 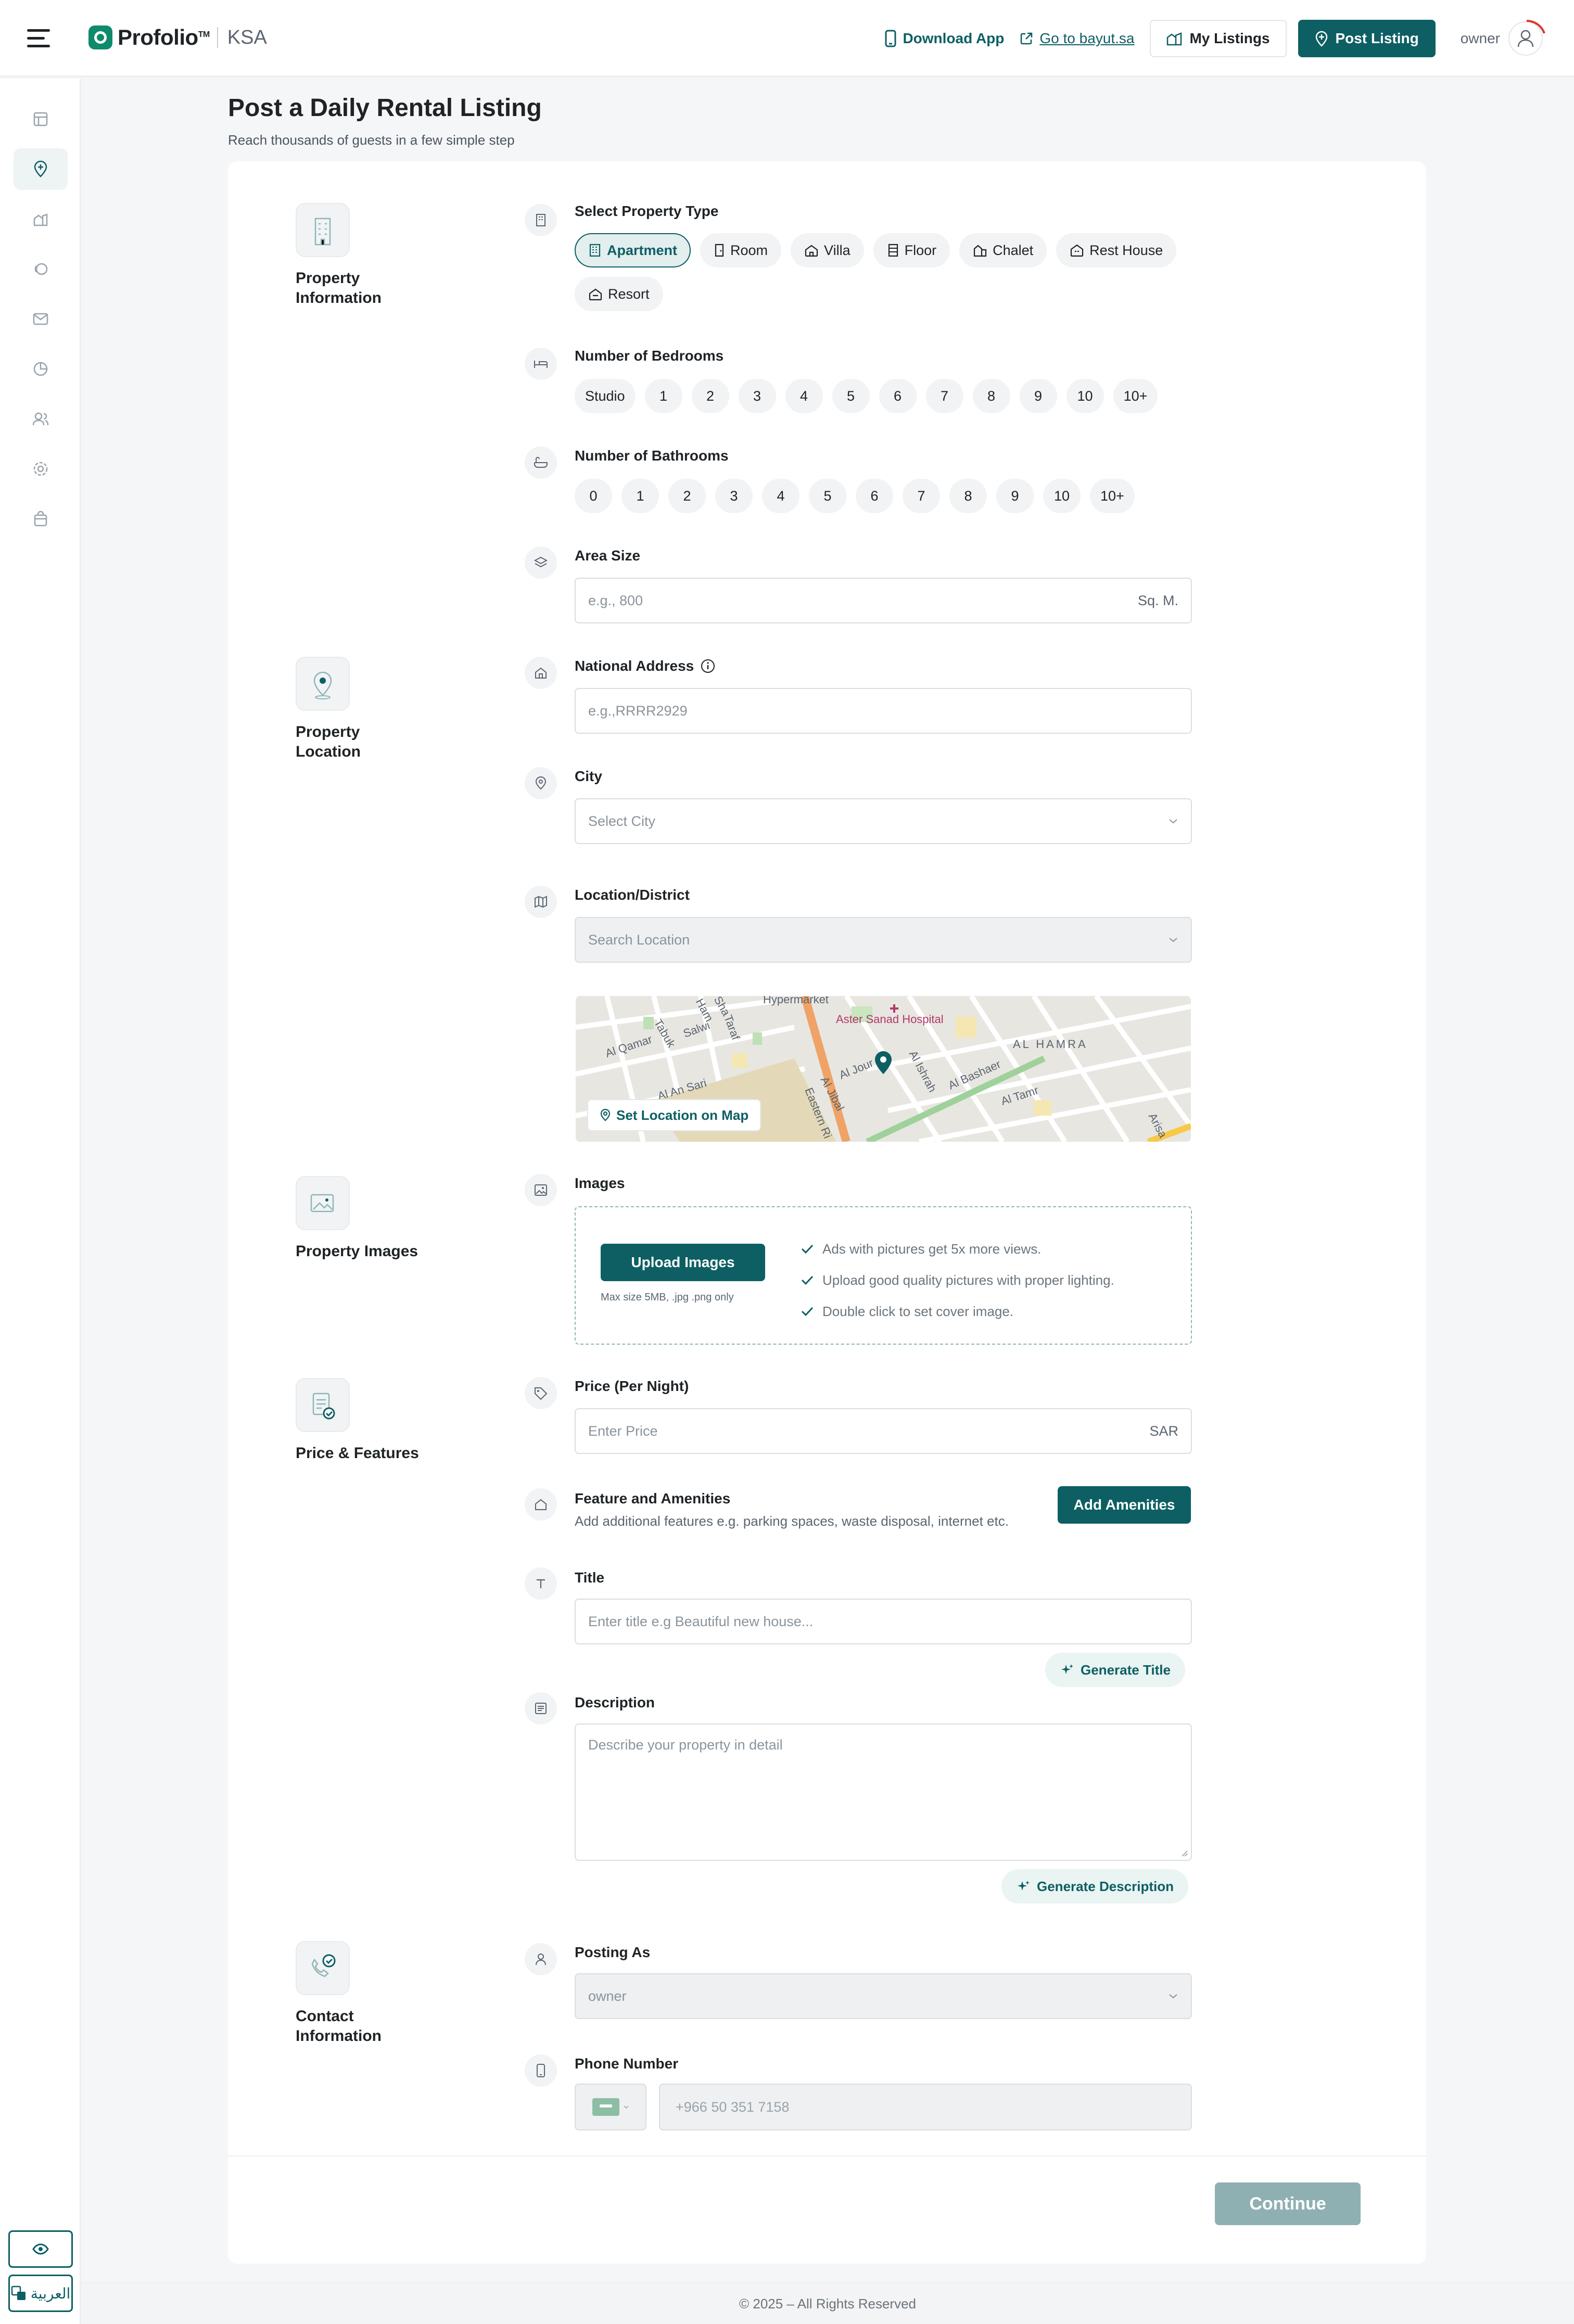 I want to click on bathrooms-option: 1, so click(x=640, y=496).